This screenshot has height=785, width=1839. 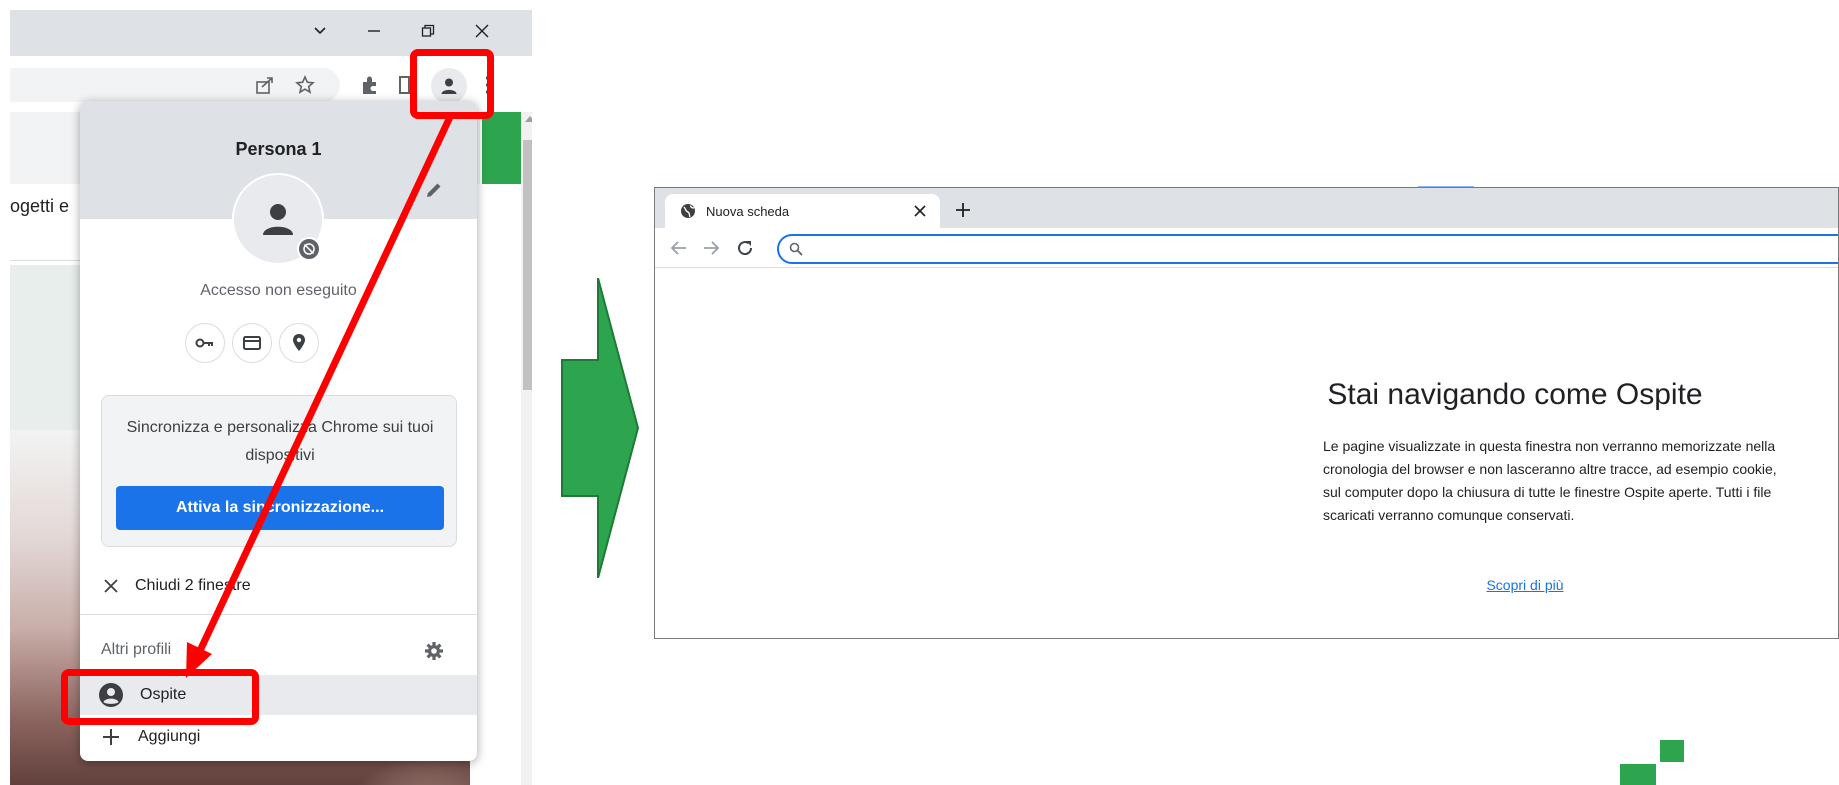 What do you see at coordinates (527, 265) in the screenshot?
I see `scrollbar-thumb` at bounding box center [527, 265].